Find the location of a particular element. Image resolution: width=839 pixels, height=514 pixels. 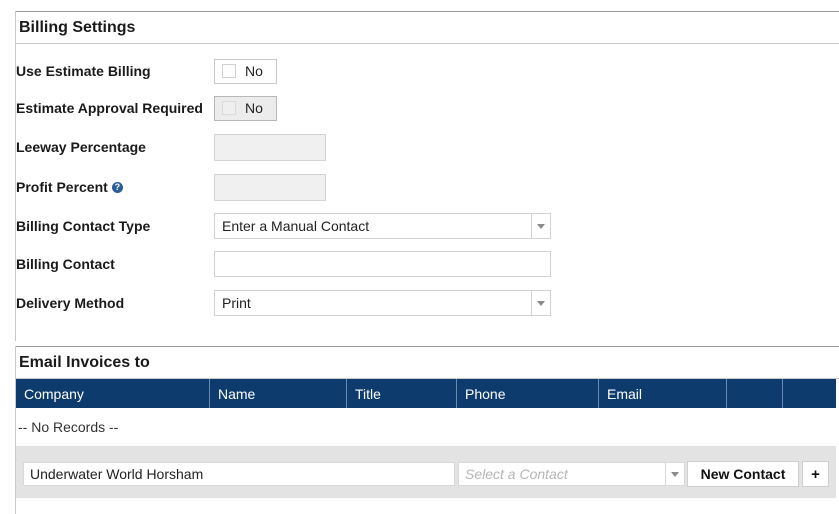

column-phone: Phone is located at coordinates (528, 393).